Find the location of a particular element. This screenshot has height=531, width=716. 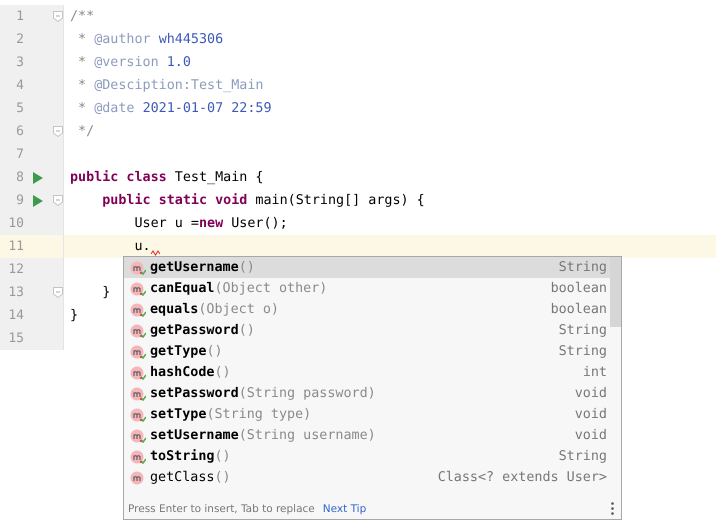

code-token: @Desciption:Test_Main is located at coordinates (179, 85).